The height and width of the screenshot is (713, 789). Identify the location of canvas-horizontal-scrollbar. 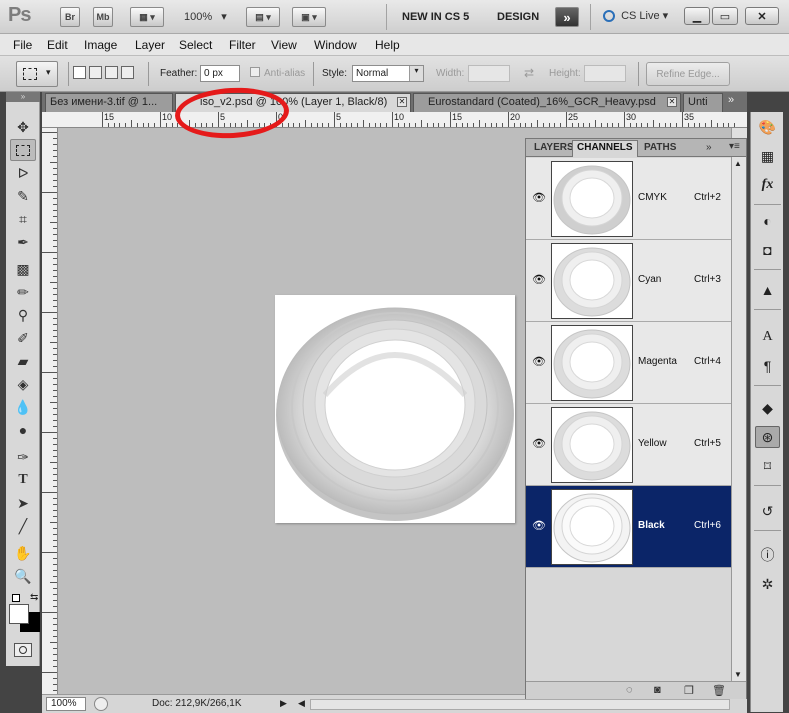
(520, 704).